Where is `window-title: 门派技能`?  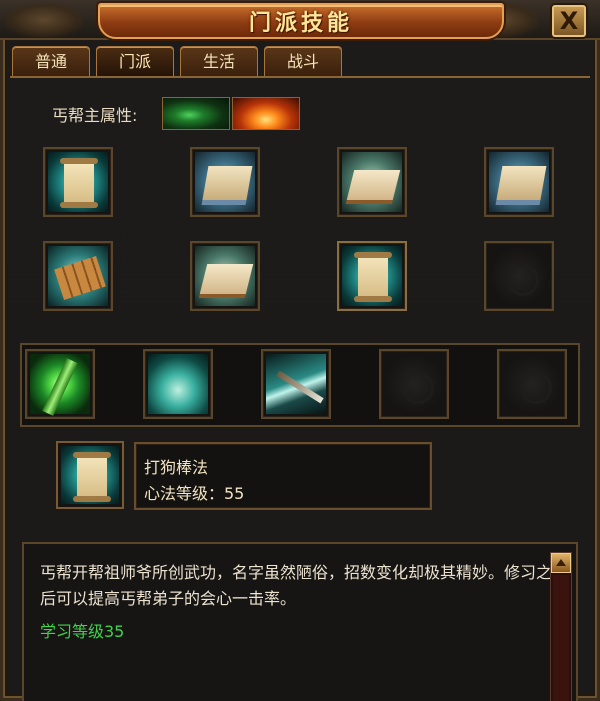 window-title: 门派技能 is located at coordinates (300, 23).